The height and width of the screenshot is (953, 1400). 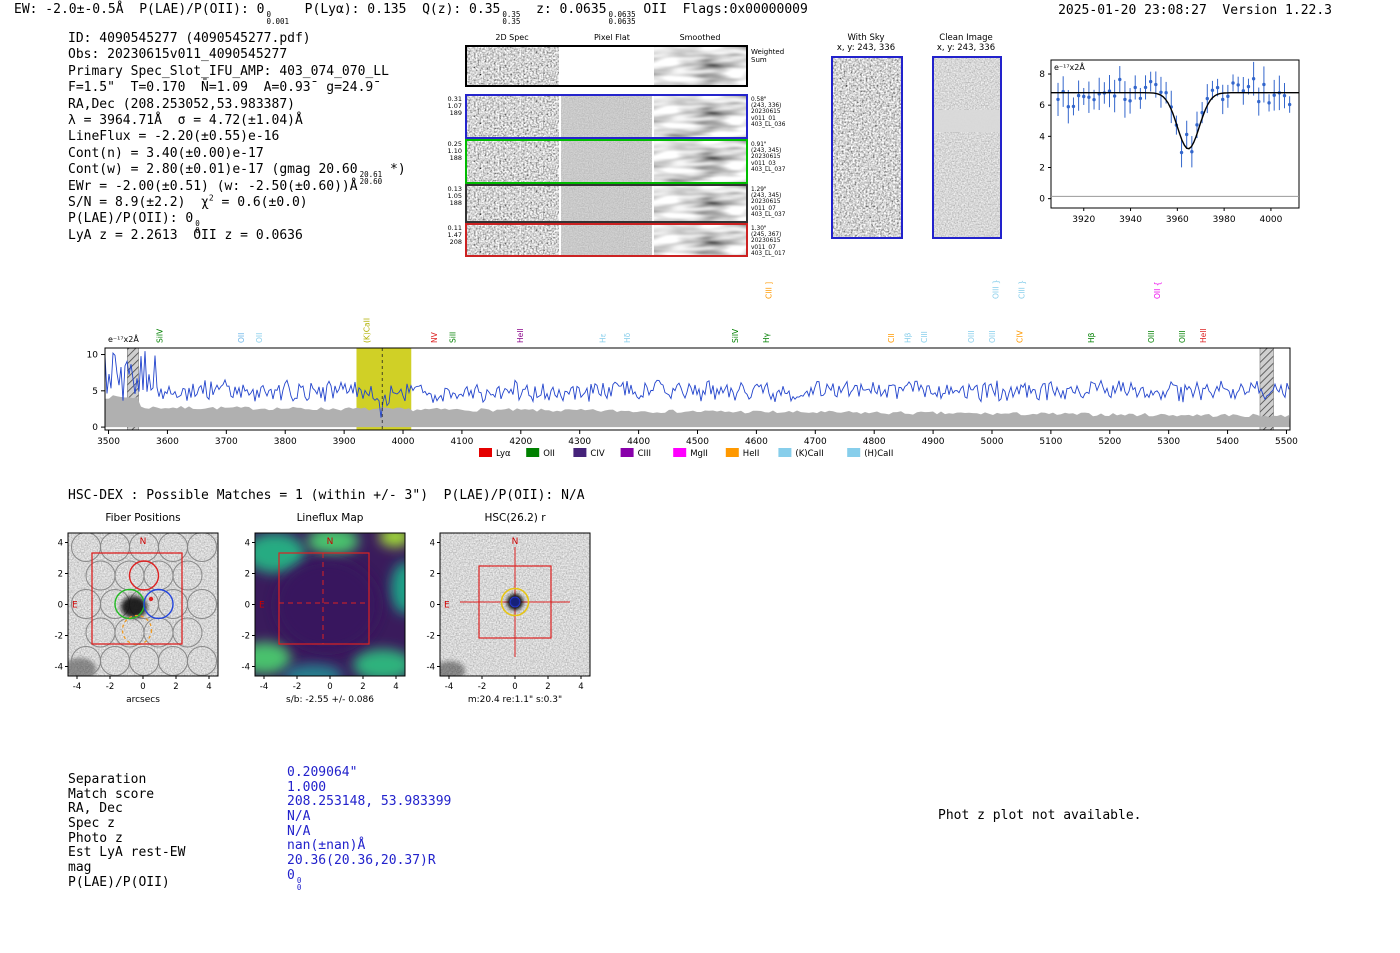 I want to click on line-label: CIII }, so click(x=1022, y=289).